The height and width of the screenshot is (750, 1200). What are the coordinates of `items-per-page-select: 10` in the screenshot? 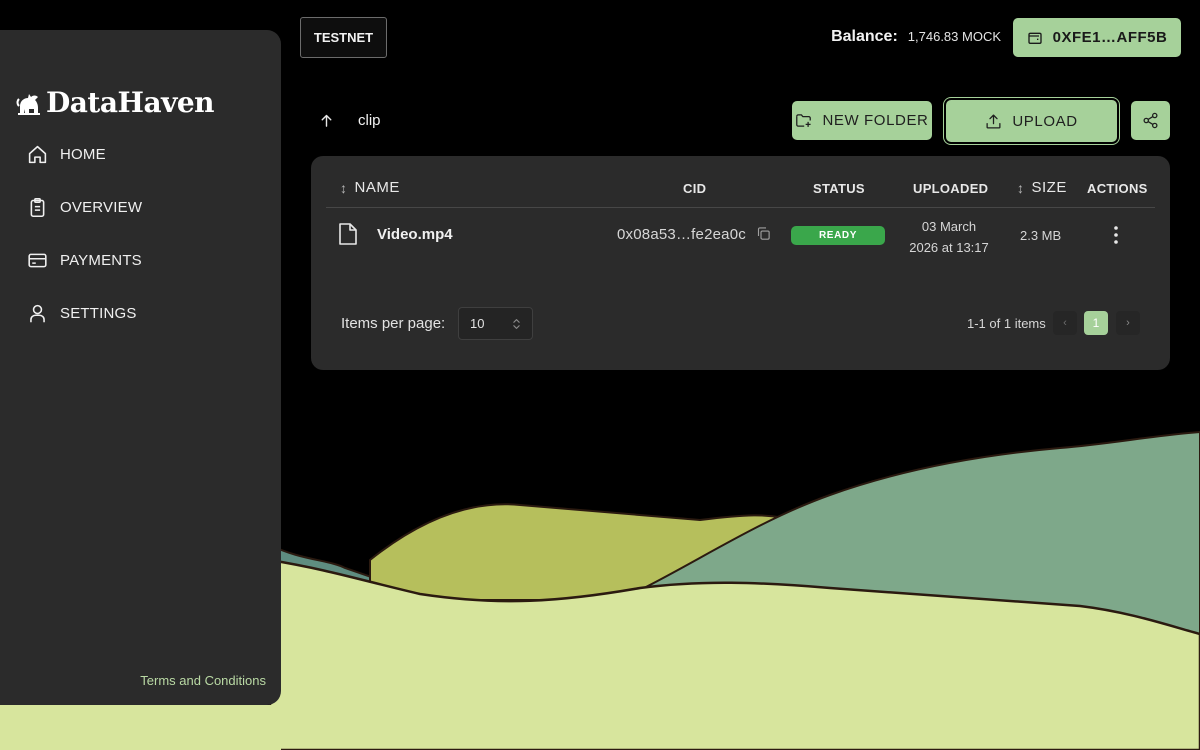 It's located at (495, 323).